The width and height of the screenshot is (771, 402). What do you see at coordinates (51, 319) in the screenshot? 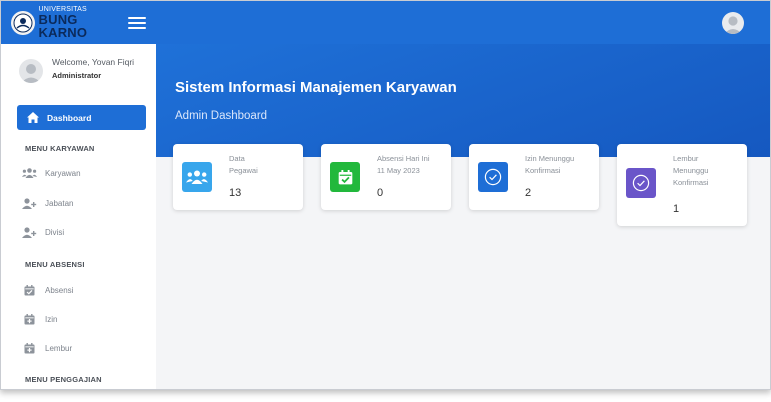
I see `sidebar-item-label: Izin` at bounding box center [51, 319].